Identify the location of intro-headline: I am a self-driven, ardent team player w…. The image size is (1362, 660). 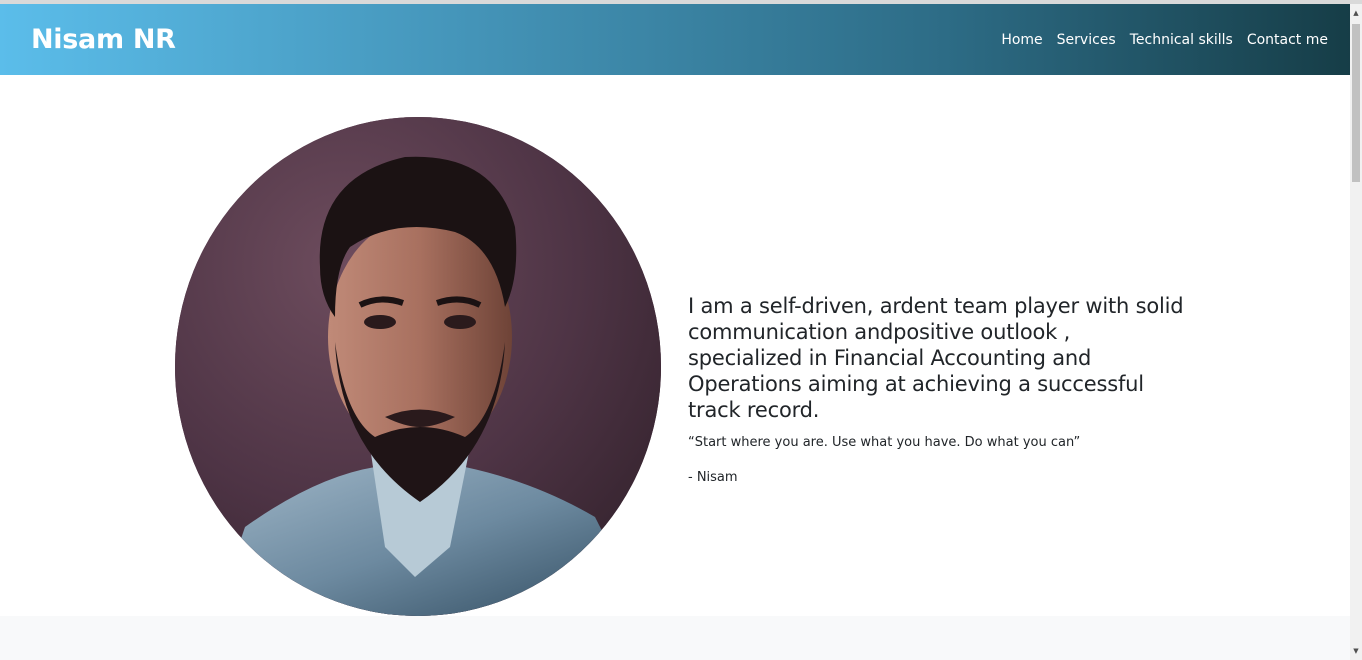
(936, 358).